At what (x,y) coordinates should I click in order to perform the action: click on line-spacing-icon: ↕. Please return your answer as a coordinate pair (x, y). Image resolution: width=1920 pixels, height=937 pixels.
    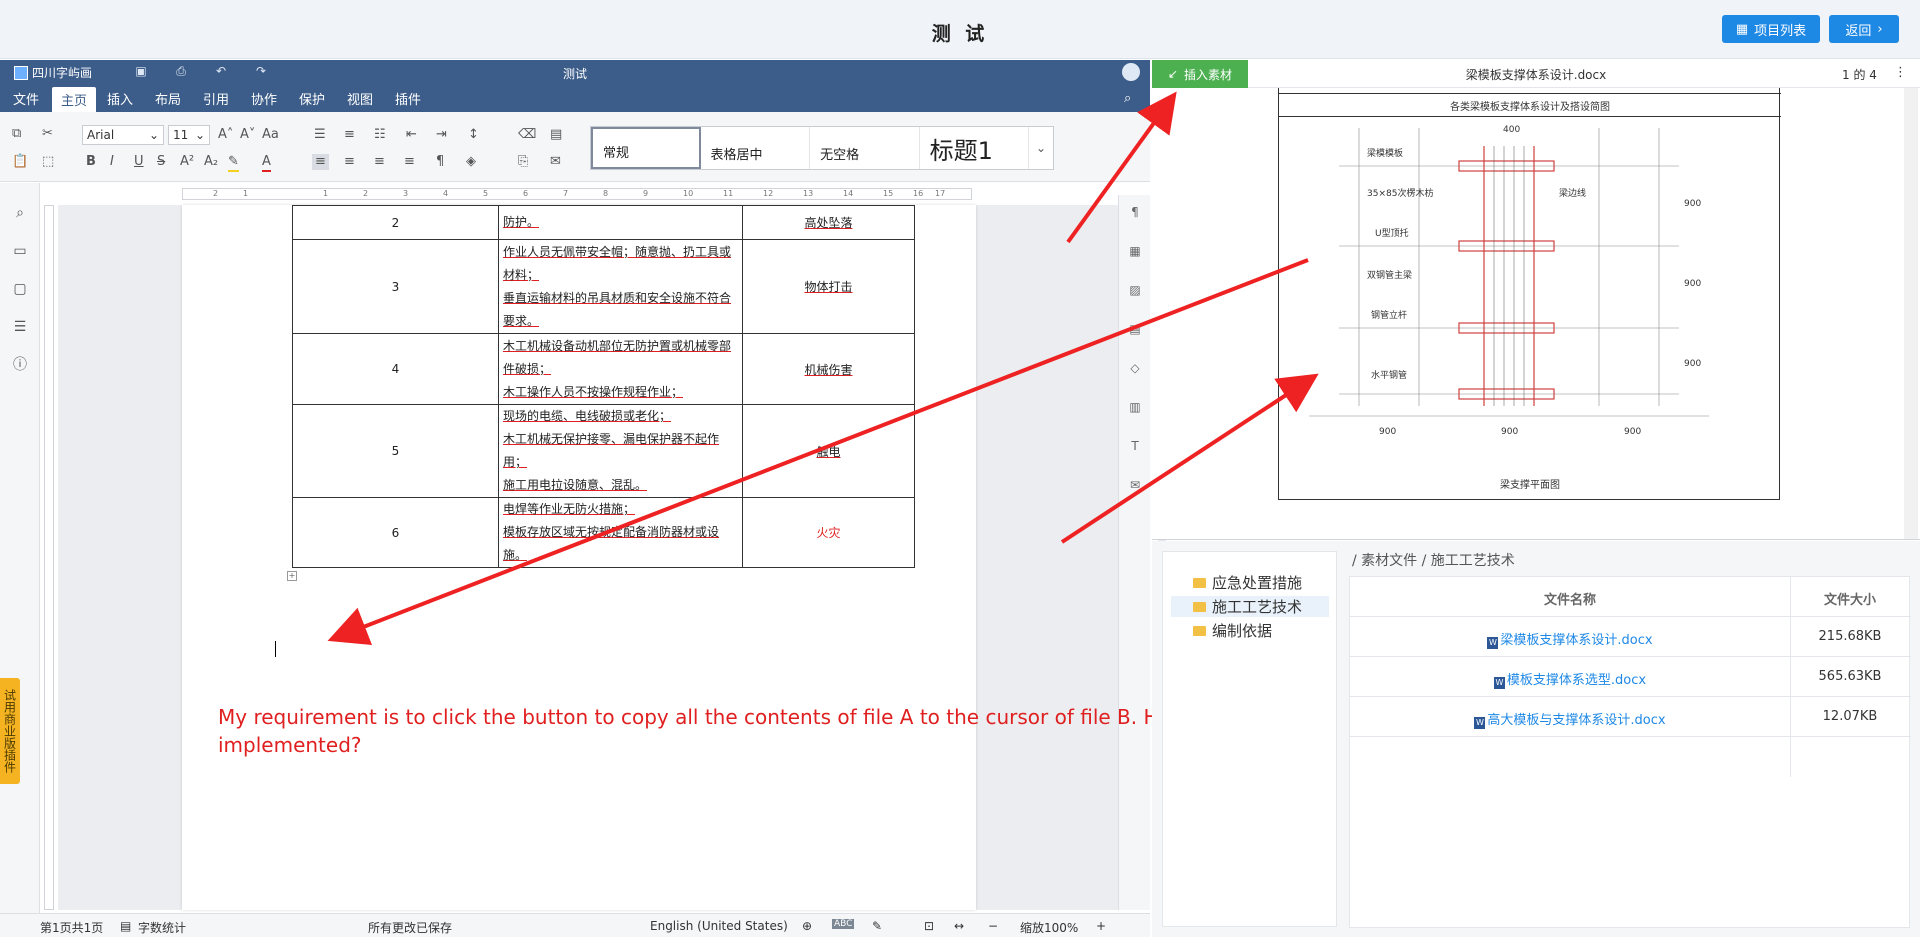
    Looking at the image, I should click on (473, 135).